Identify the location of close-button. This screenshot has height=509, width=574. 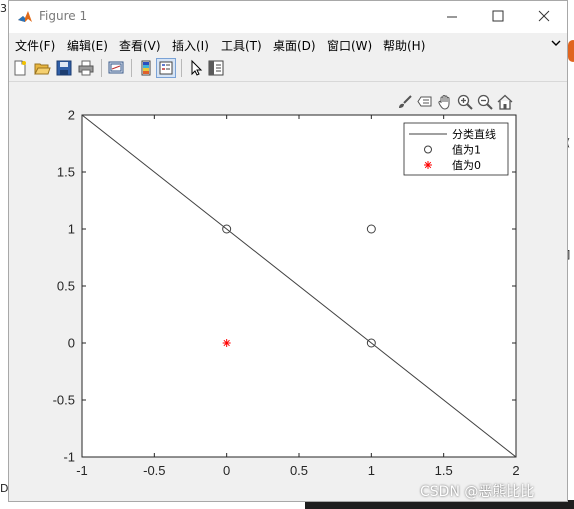
(544, 17).